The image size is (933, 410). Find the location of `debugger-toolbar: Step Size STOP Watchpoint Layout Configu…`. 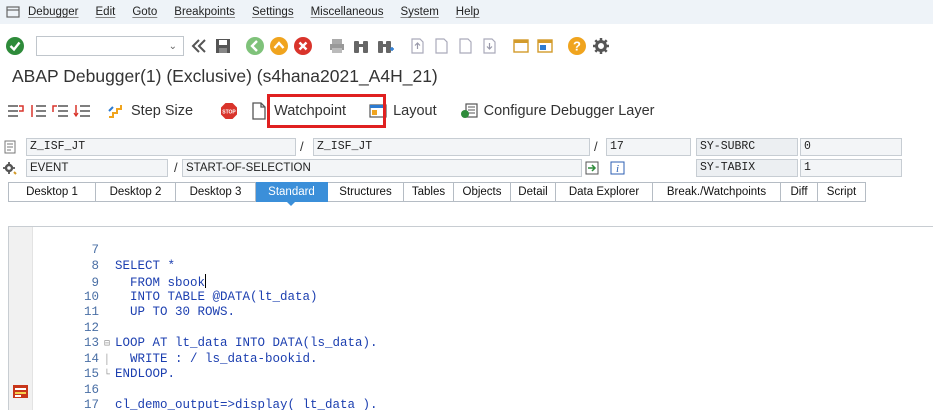

debugger-toolbar: Step Size STOP Watchpoint Layout Configu… is located at coordinates (466, 111).